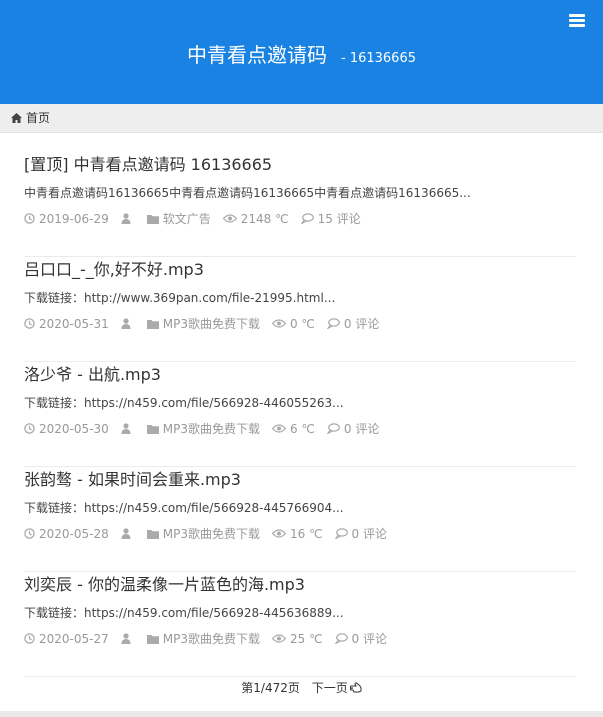 Image resolution: width=603 pixels, height=717 pixels. I want to click on date-text: 2019-06-29, so click(74, 218).